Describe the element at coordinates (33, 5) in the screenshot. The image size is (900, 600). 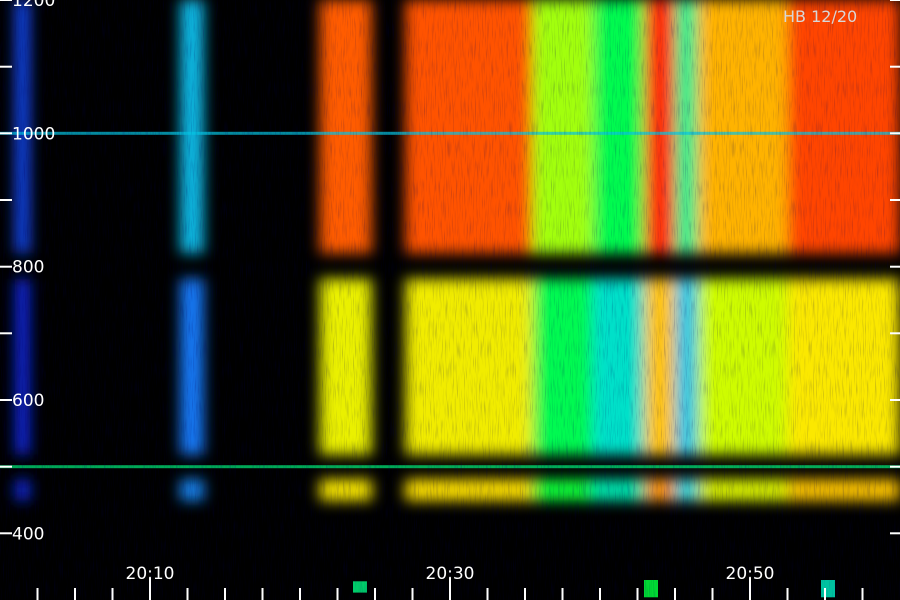
I see `y-tick-label-1200: 1200` at that location.